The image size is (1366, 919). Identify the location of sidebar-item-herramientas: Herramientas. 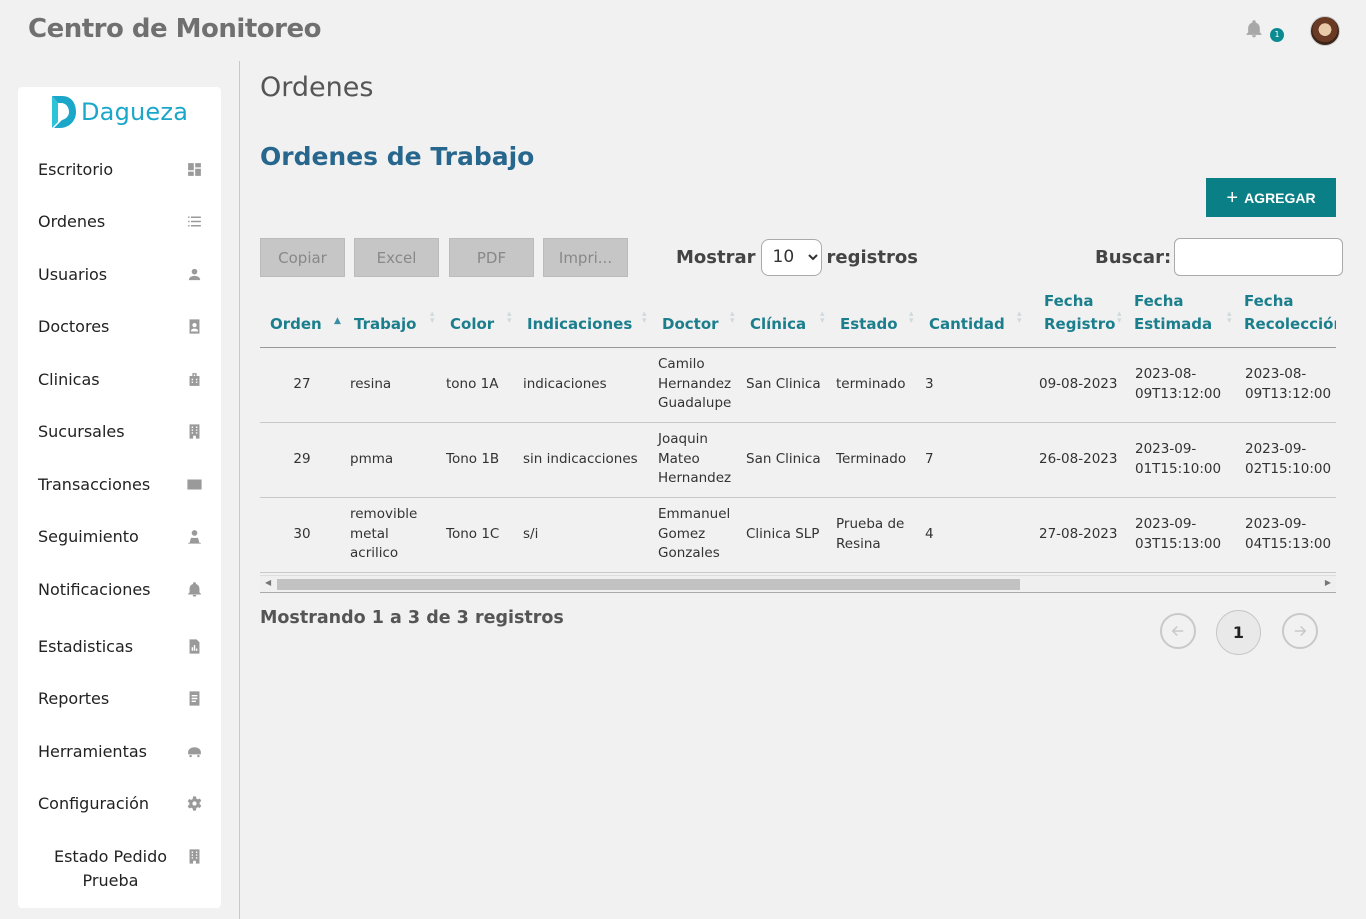
(120, 751).